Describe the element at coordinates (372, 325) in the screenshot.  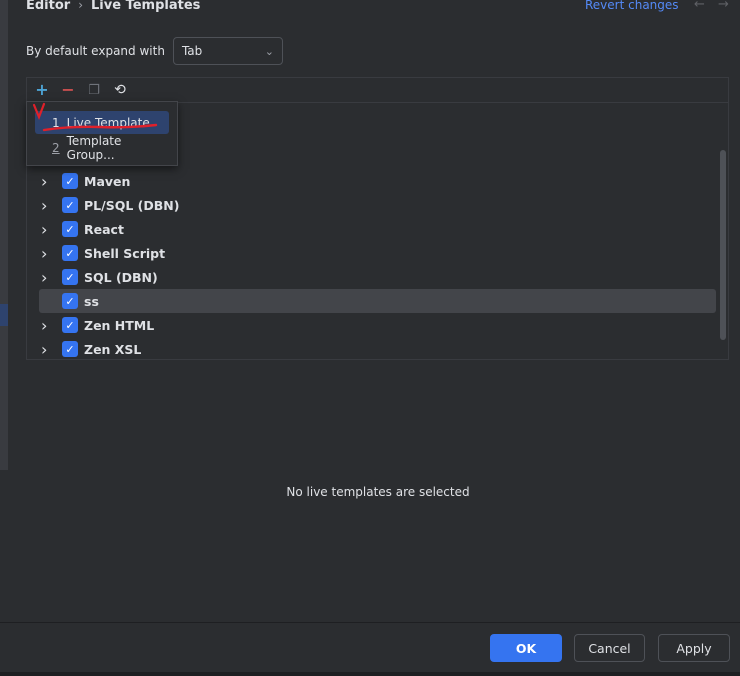
I see `tree-row: › ✓ Zen HTML` at that location.